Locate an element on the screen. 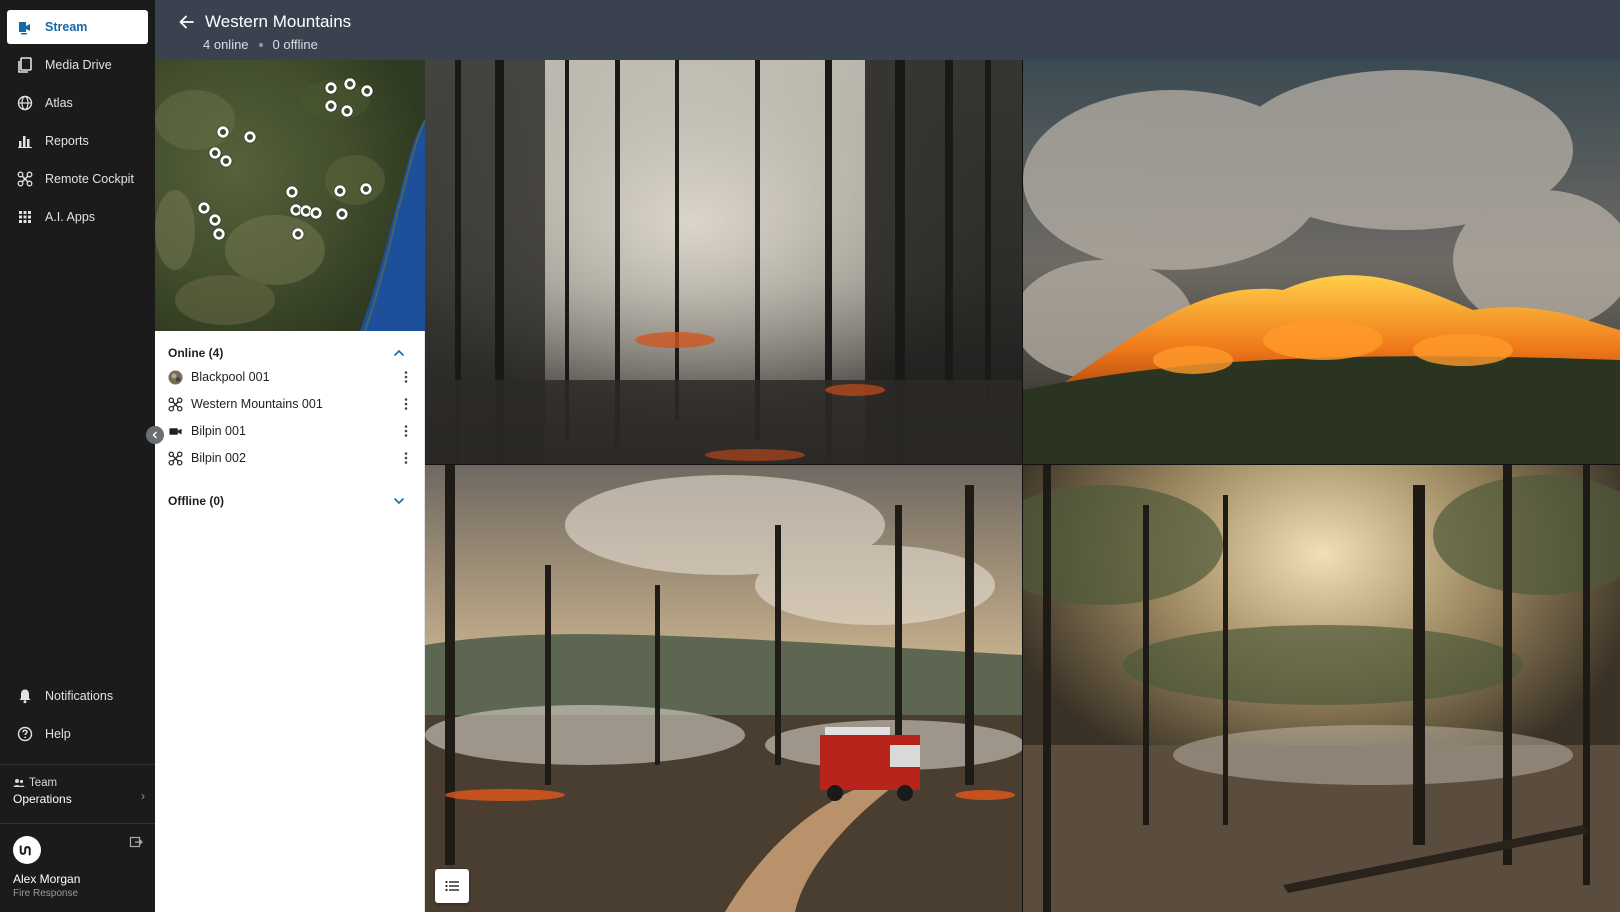 The width and height of the screenshot is (1620, 912). nav-item-atlas: Atlas is located at coordinates (77, 103).